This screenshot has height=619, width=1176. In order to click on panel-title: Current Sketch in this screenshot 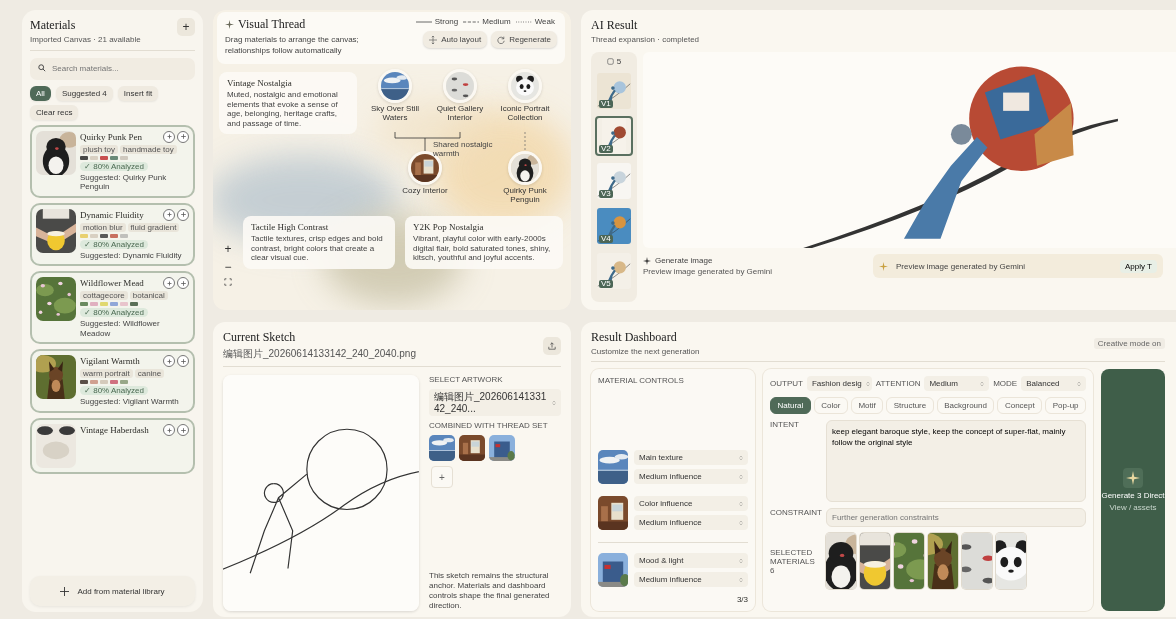, I will do `click(260, 337)`.